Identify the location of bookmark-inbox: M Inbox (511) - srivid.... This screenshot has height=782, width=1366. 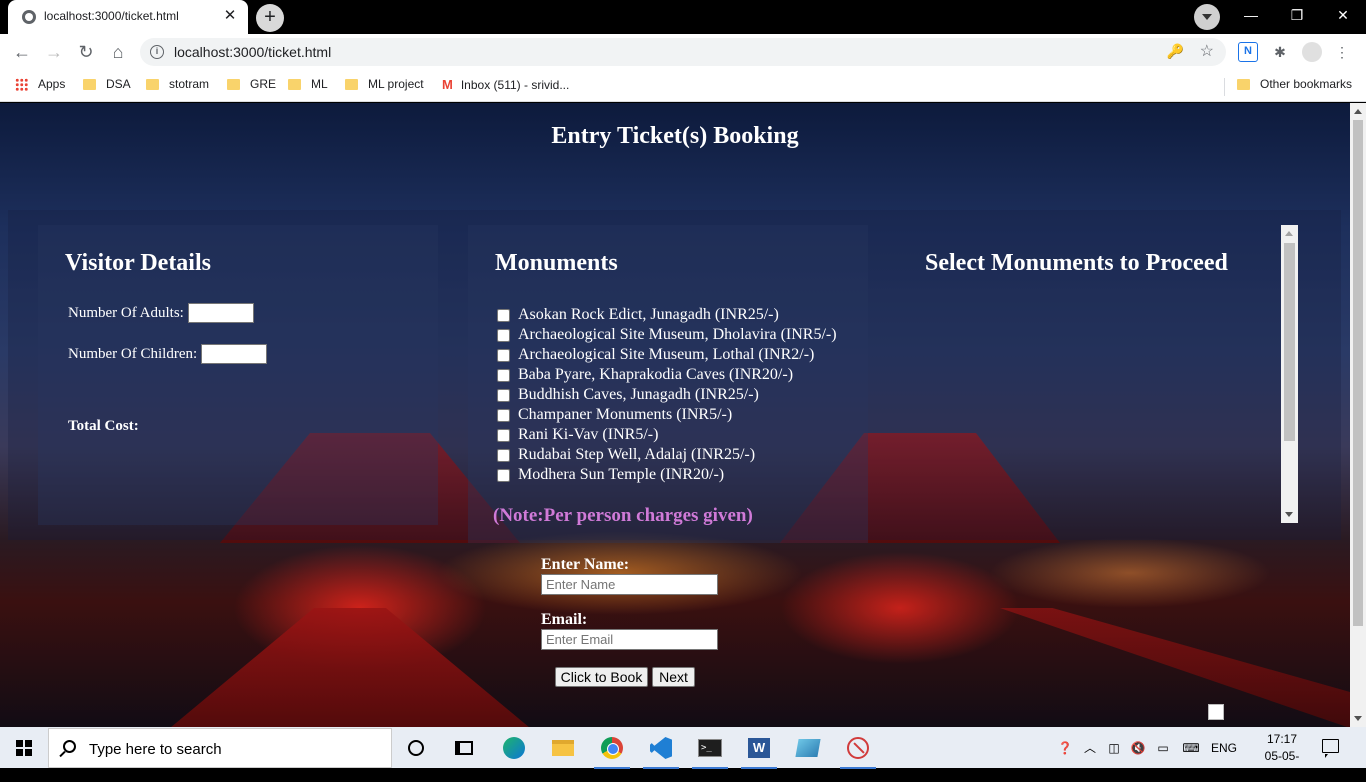
(505, 84).